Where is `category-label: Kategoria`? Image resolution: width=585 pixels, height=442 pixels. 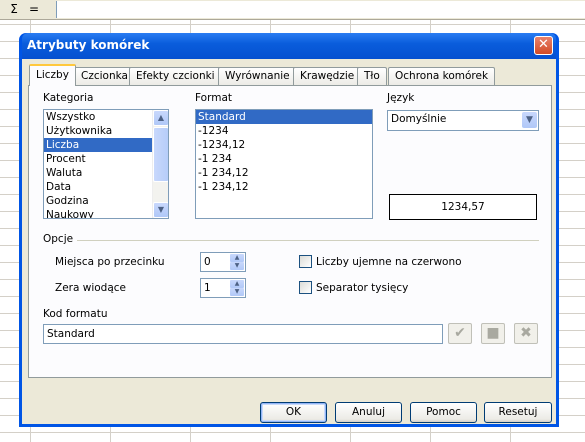 category-label: Kategoria is located at coordinates (68, 98).